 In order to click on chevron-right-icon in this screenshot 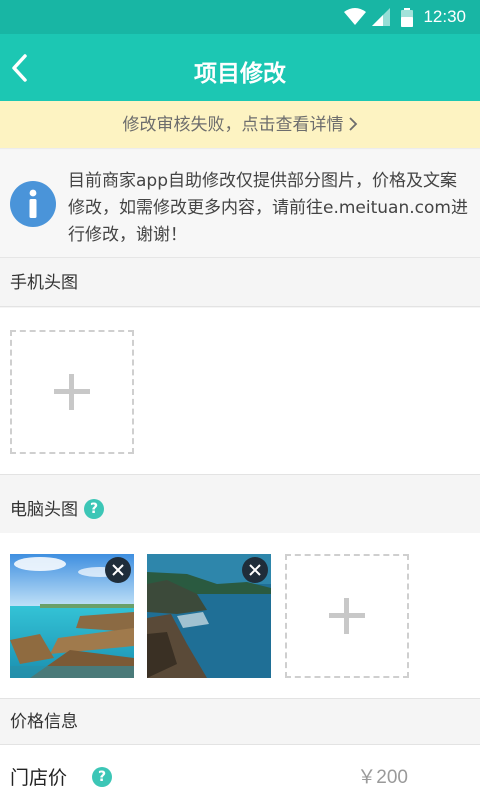, I will do `click(353, 127)`.